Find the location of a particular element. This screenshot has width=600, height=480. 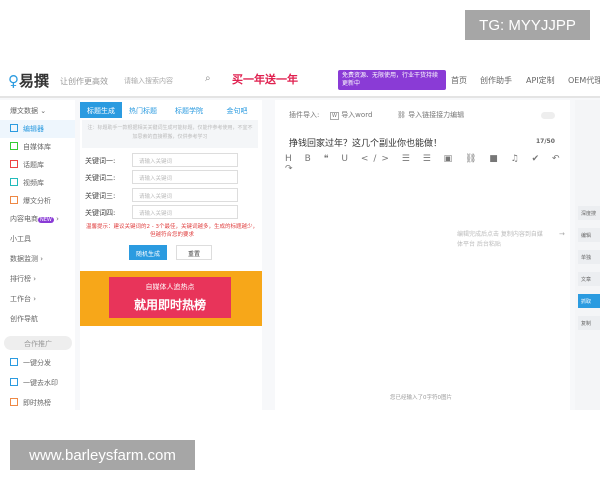

chart-icon is located at coordinates (14, 200).